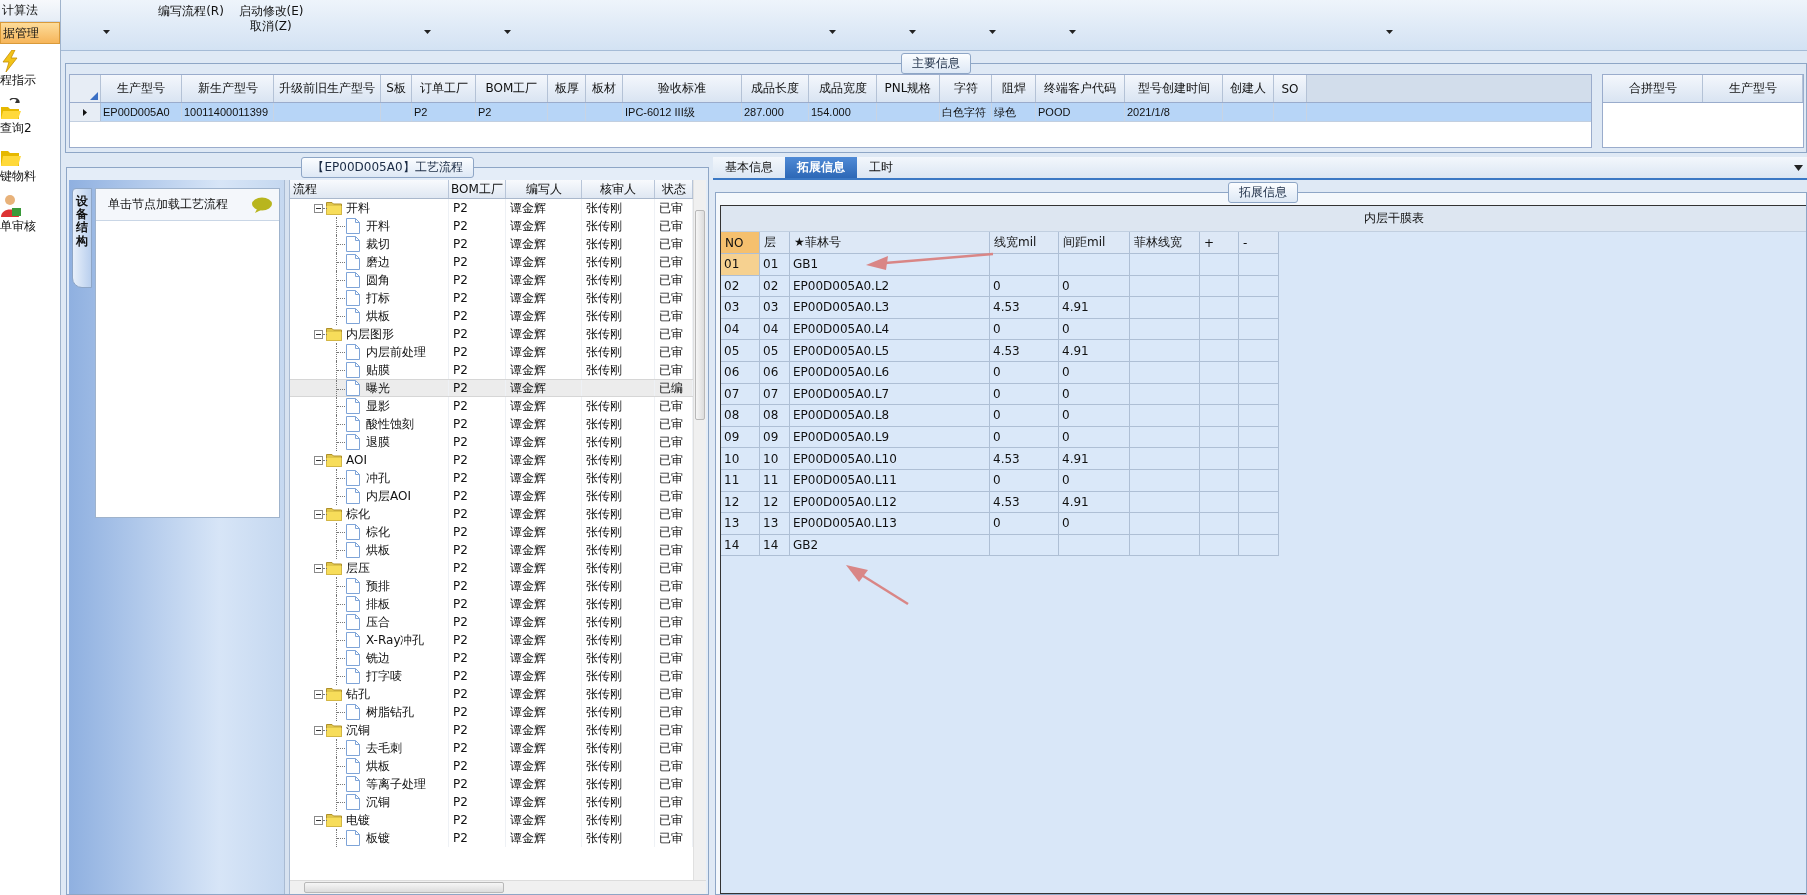  Describe the element at coordinates (749, 167) in the screenshot. I see `tab: 基本信息` at that location.